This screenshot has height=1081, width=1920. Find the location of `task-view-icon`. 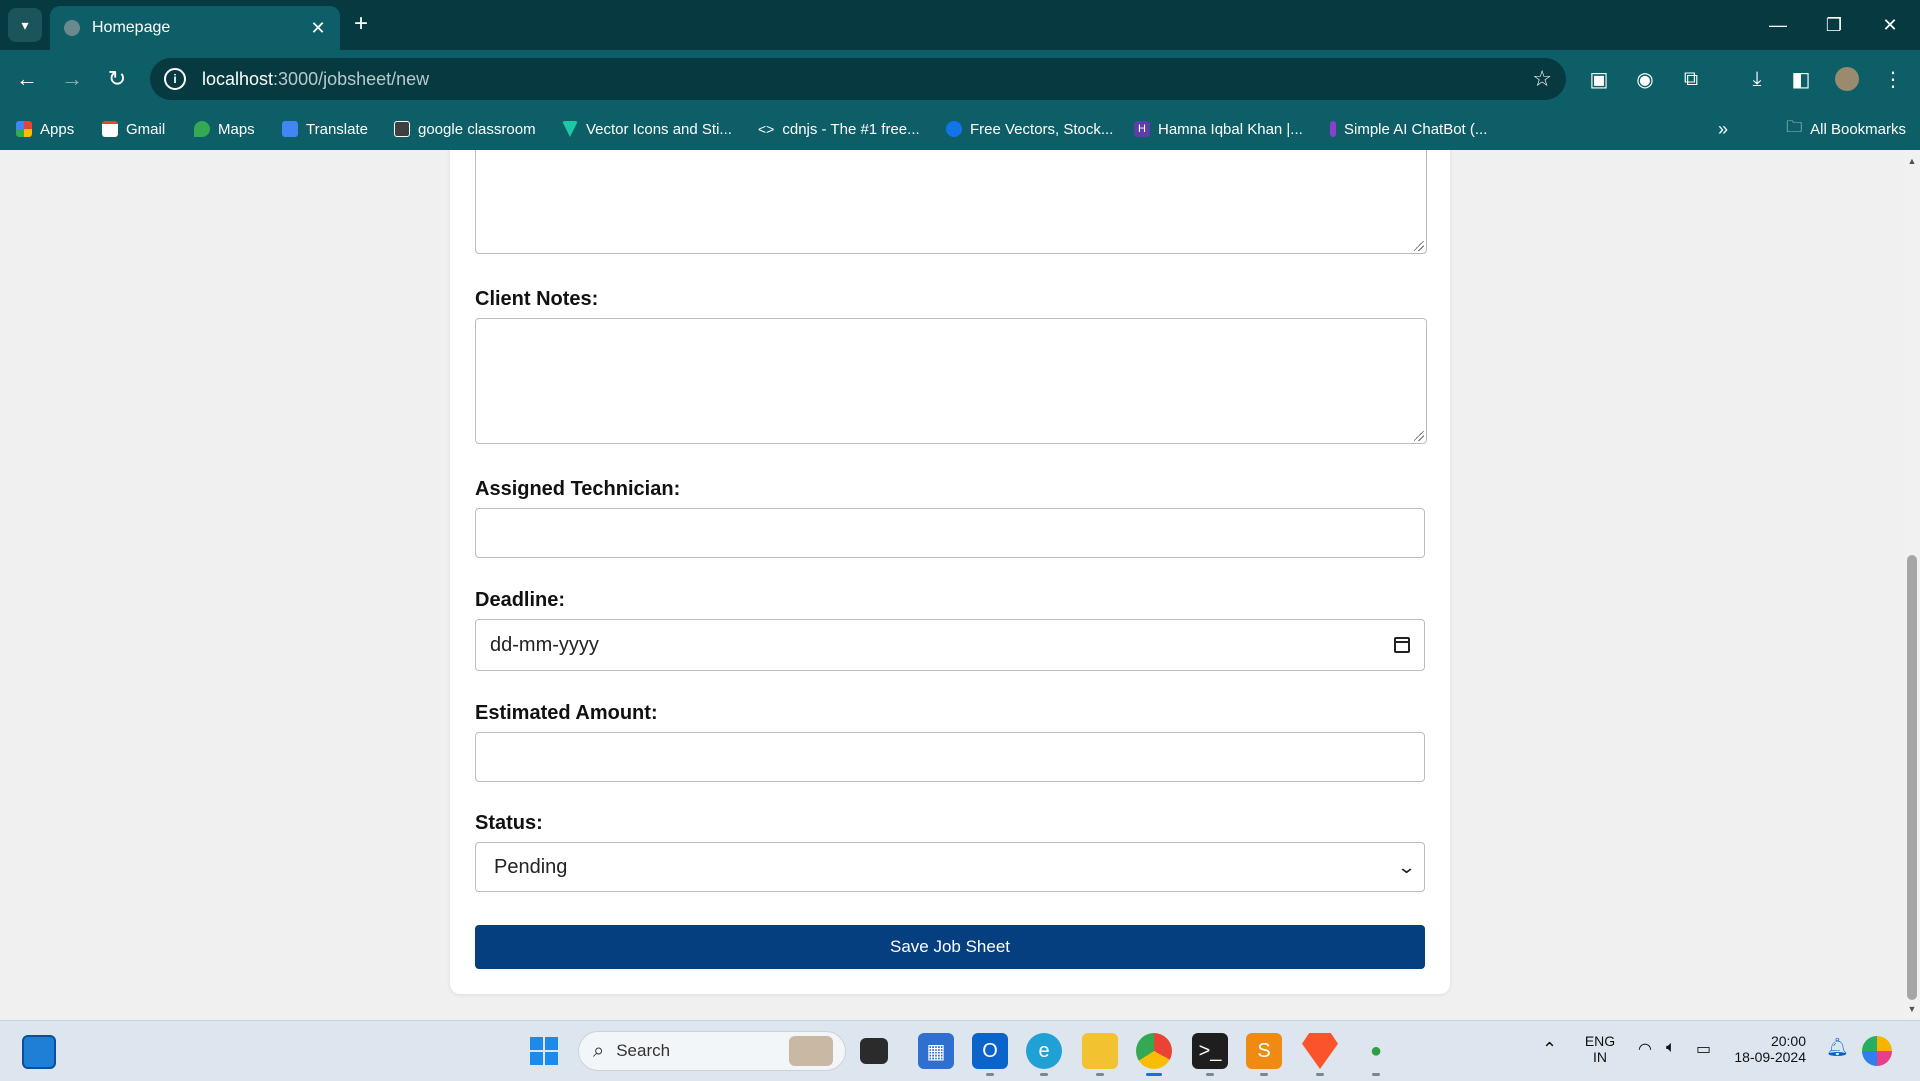

task-view-icon is located at coordinates (874, 1051).